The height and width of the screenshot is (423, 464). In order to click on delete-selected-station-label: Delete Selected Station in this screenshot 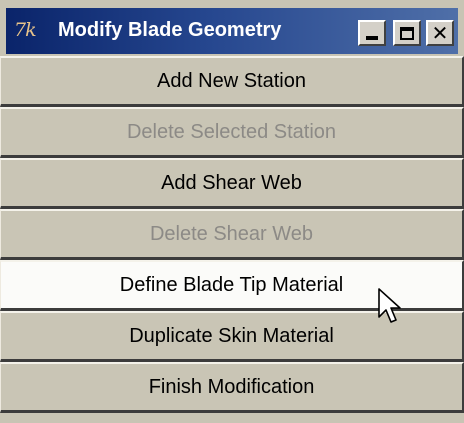, I will do `click(231, 131)`.